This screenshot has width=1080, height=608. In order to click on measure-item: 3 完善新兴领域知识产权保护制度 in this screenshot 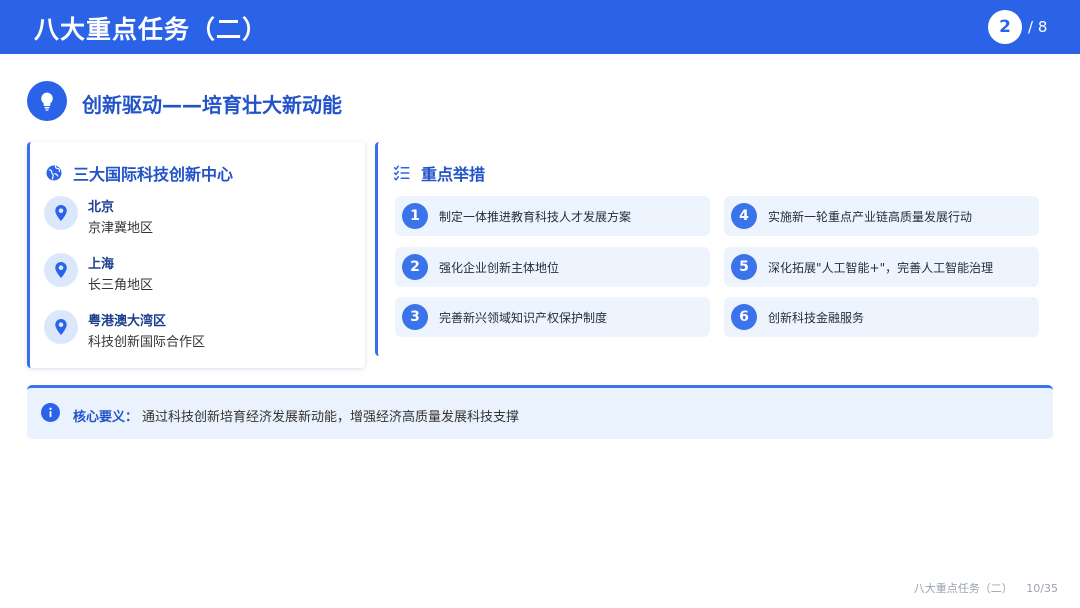, I will do `click(552, 317)`.